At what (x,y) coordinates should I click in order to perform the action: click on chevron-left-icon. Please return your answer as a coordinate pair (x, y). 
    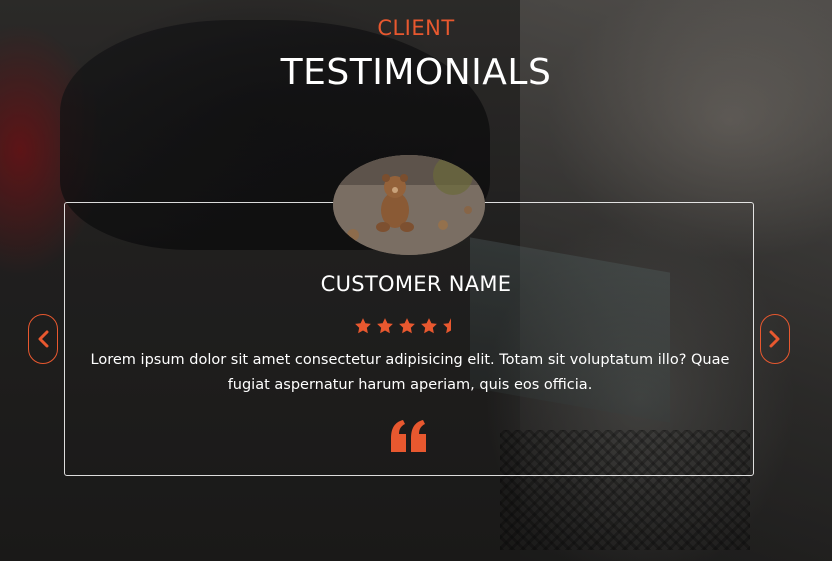
    Looking at the image, I should click on (43, 339).